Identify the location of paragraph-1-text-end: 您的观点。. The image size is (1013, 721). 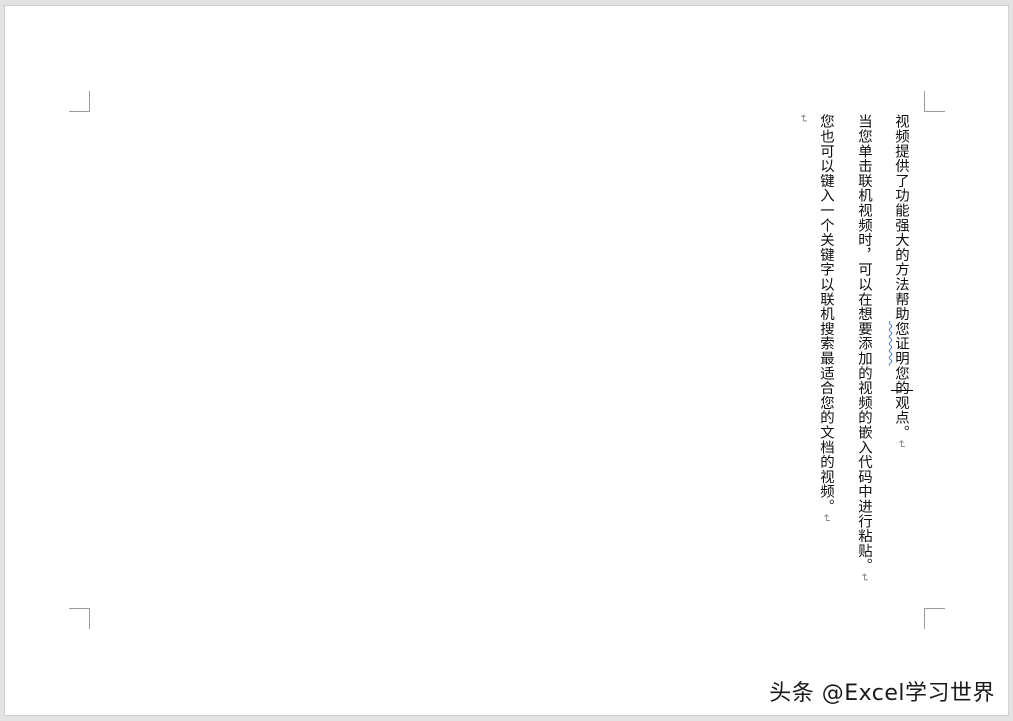
(901, 402).